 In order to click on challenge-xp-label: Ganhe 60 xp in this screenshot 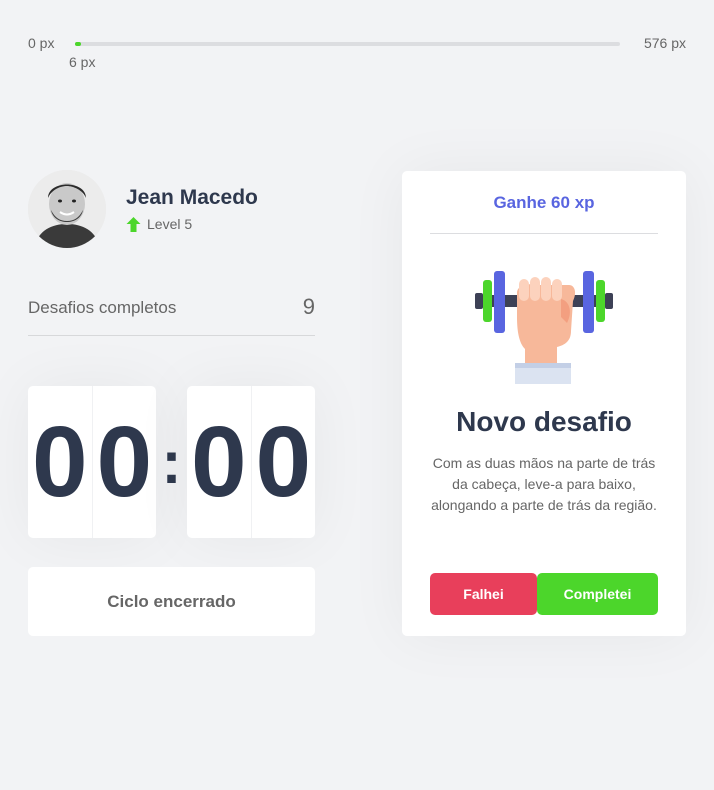, I will do `click(544, 202)`.